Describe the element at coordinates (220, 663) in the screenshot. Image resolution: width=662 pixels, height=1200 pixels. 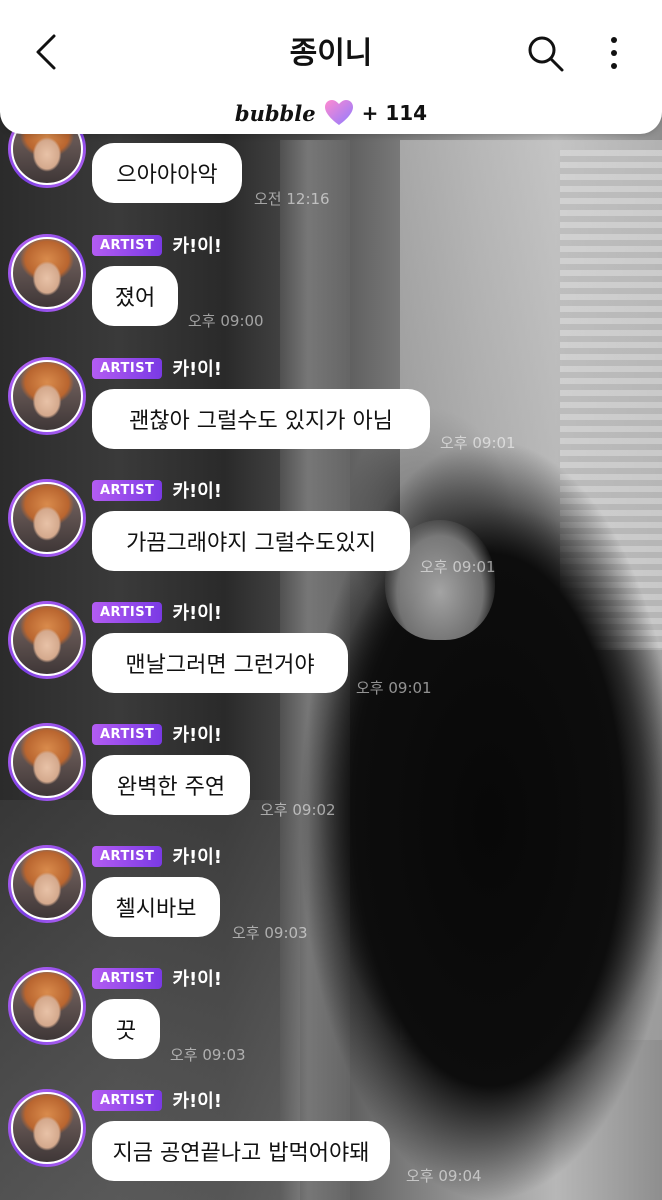
I see `message-bubble: 맨날그러면 그런거야` at that location.